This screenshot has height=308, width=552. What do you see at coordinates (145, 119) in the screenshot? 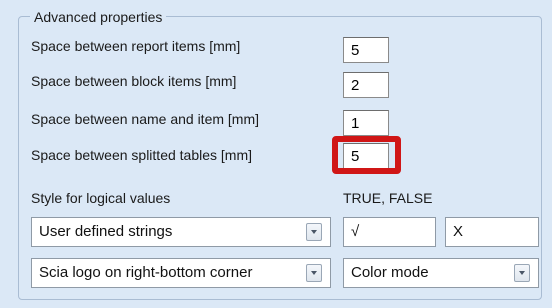
I see `space-name-item-label: Space between name and item [mm]` at bounding box center [145, 119].